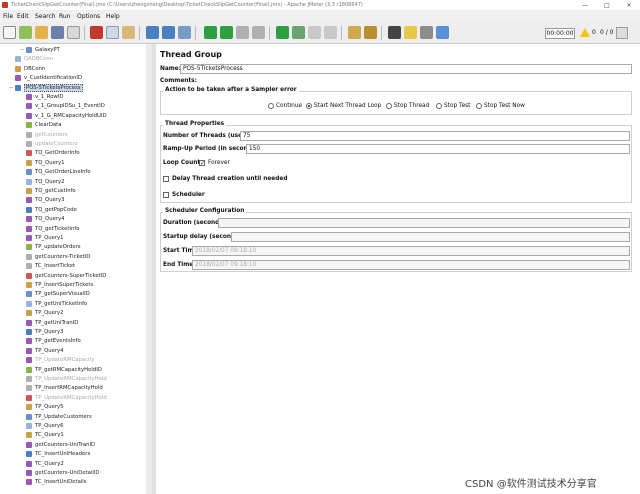 This screenshot has height=494, width=640. I want to click on tree-item: TC_Query2, so click(75, 465).